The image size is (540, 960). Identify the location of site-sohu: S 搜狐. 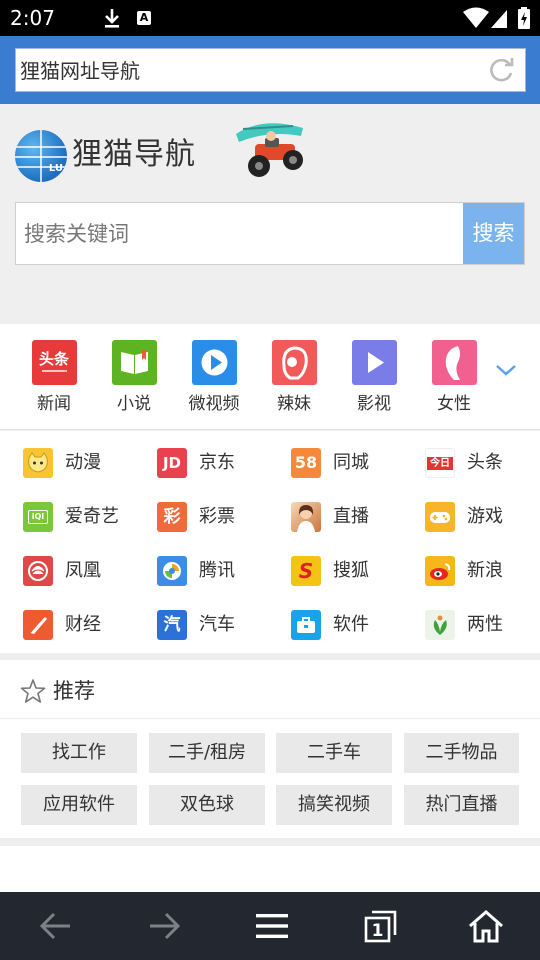
(346, 571).